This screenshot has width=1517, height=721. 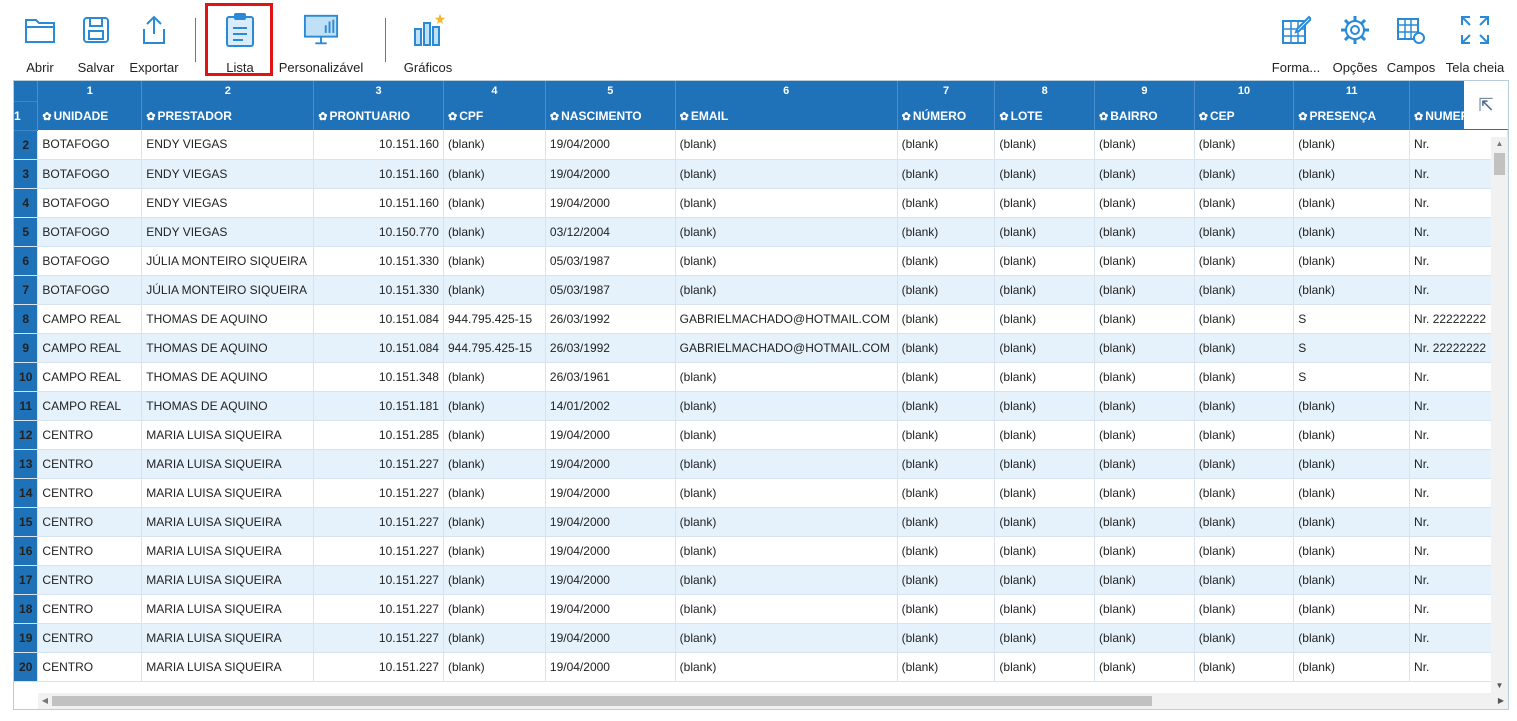 I want to click on column-number: 8, so click(x=1045, y=91).